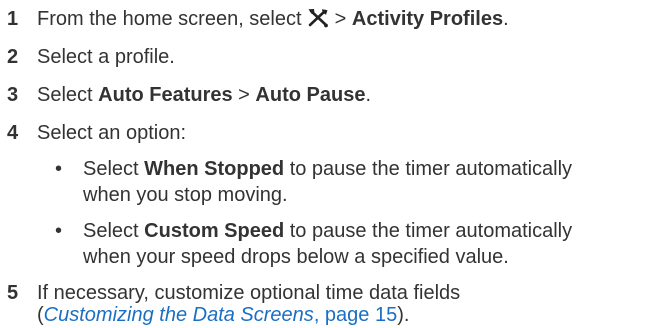 This screenshot has width=658, height=328. What do you see at coordinates (310, 95) in the screenshot?
I see `step-menu-item: Auto Pause` at bounding box center [310, 95].